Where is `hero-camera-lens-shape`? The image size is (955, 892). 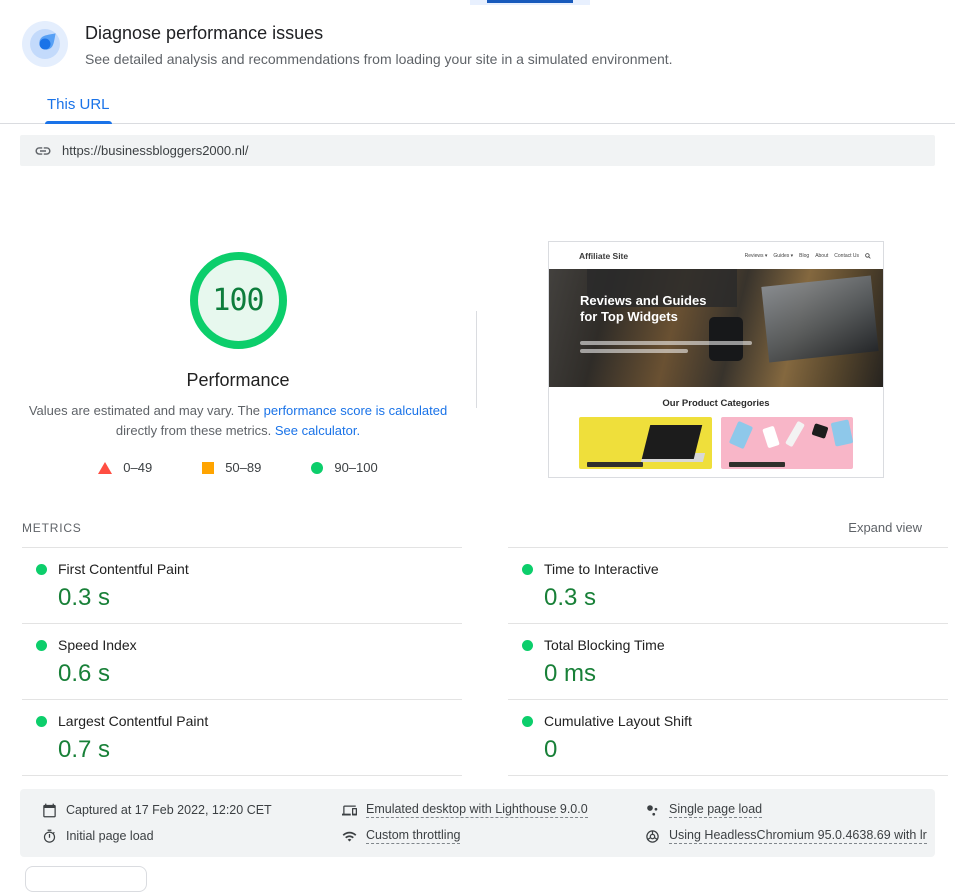 hero-camera-lens-shape is located at coordinates (726, 339).